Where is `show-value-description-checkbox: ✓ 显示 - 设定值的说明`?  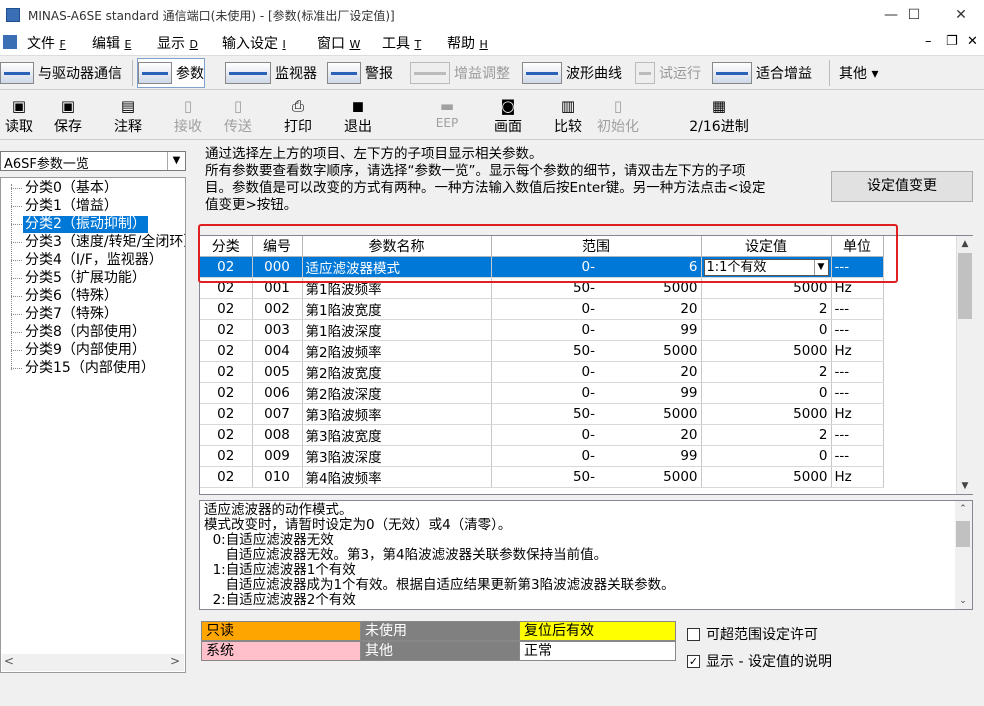 show-value-description-checkbox: ✓ 显示 - 设定值的说明 is located at coordinates (759, 661).